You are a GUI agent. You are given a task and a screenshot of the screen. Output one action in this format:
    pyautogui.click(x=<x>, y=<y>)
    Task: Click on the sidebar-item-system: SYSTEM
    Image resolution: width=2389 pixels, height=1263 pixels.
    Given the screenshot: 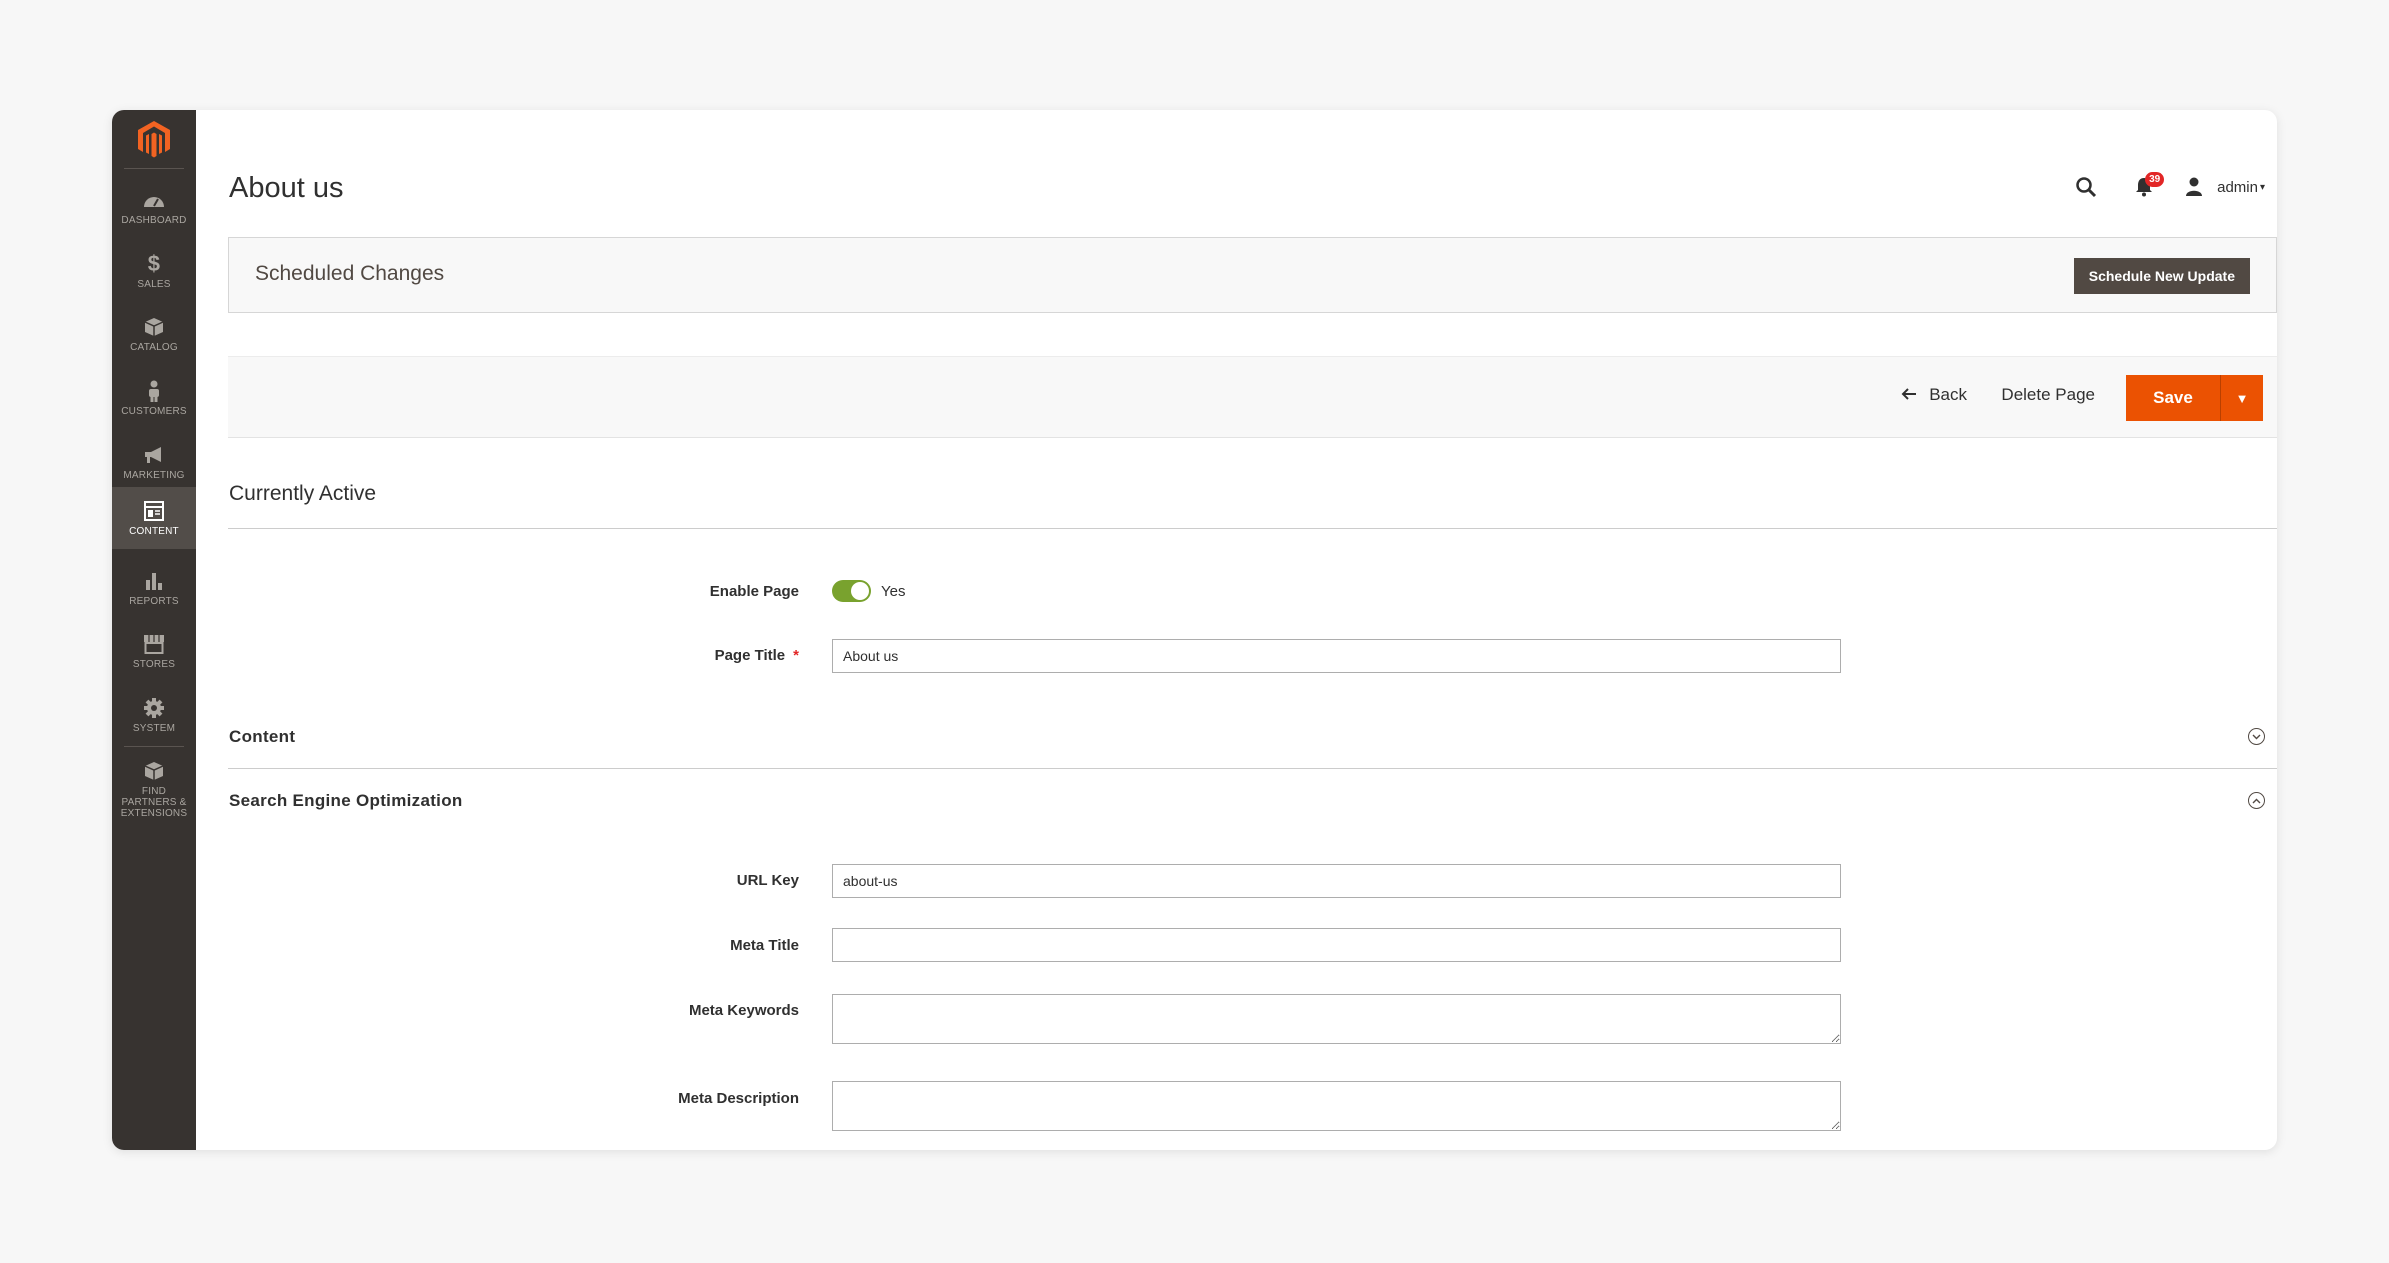 What is the action you would take?
    pyautogui.click(x=154, y=715)
    